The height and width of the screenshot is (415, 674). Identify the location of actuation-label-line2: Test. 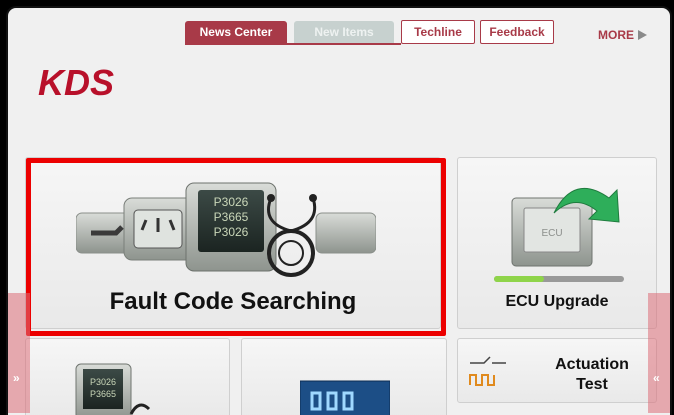
(592, 384).